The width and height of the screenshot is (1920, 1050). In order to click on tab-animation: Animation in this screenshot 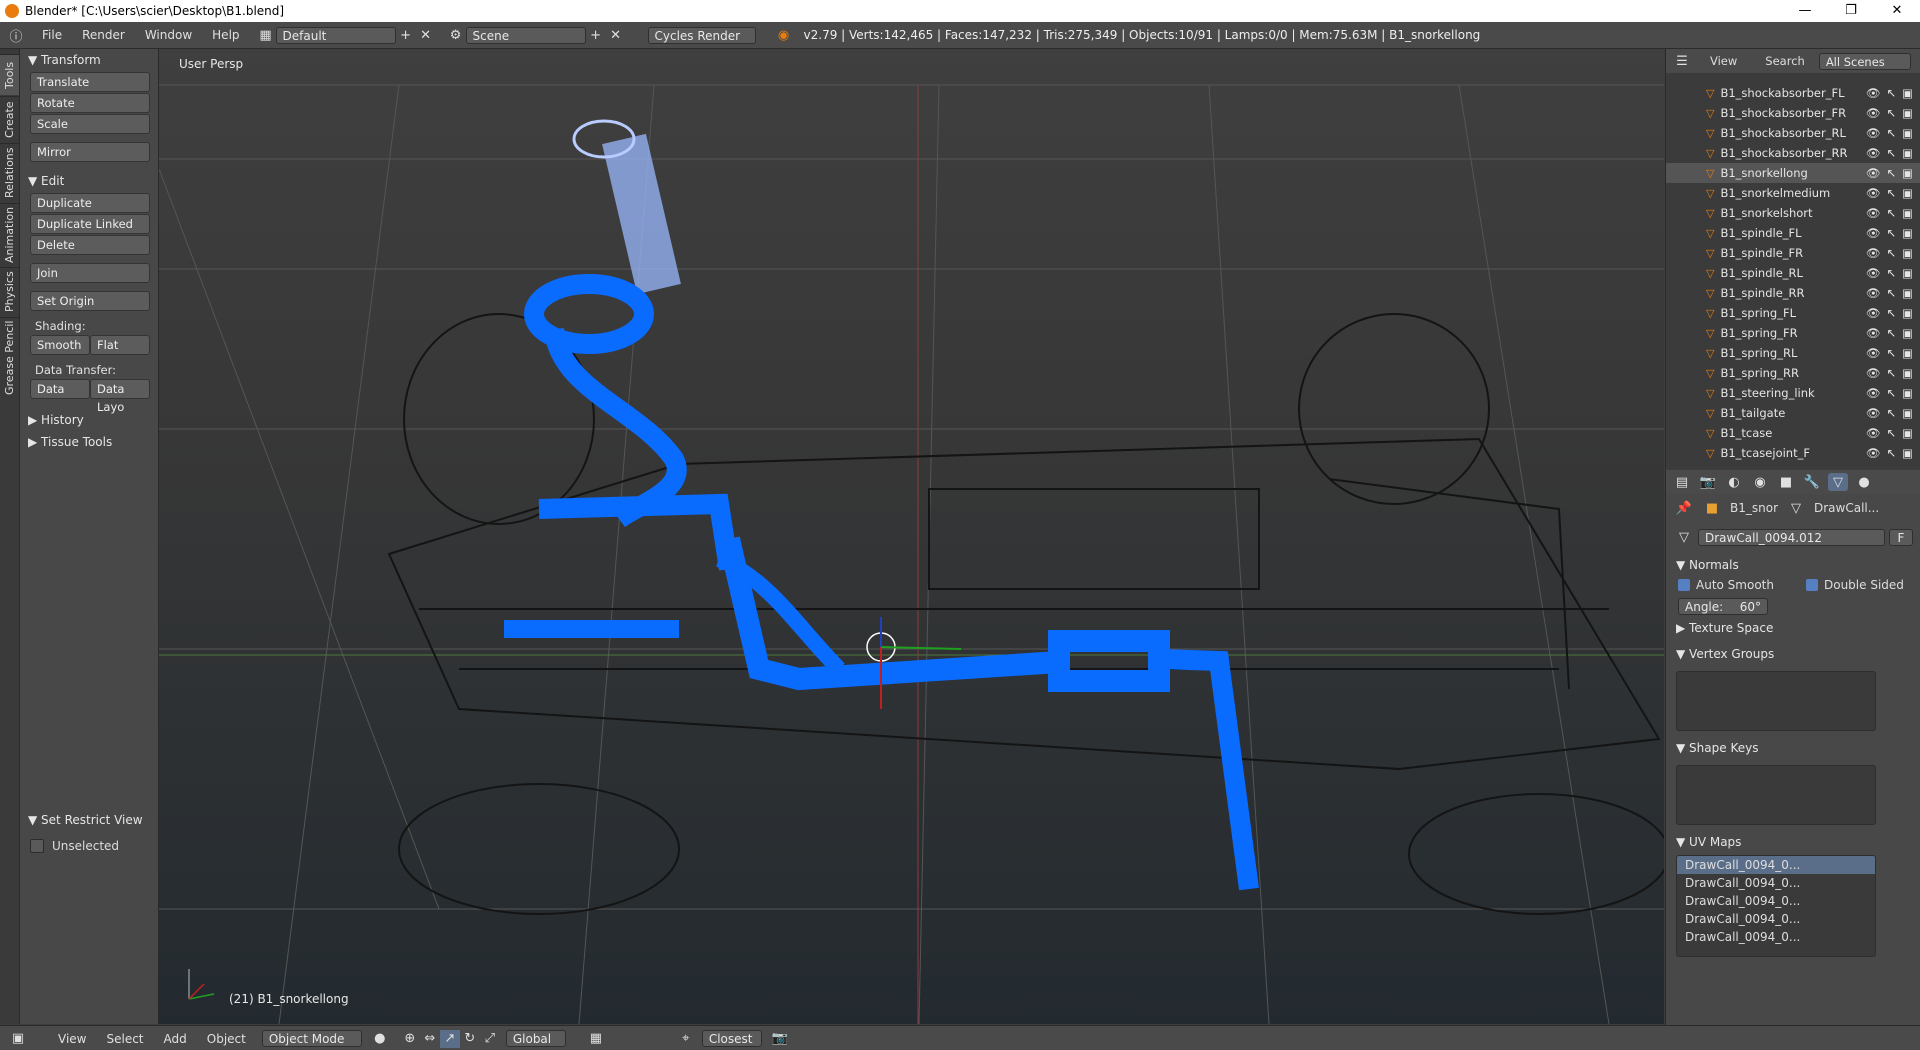, I will do `click(9, 234)`.